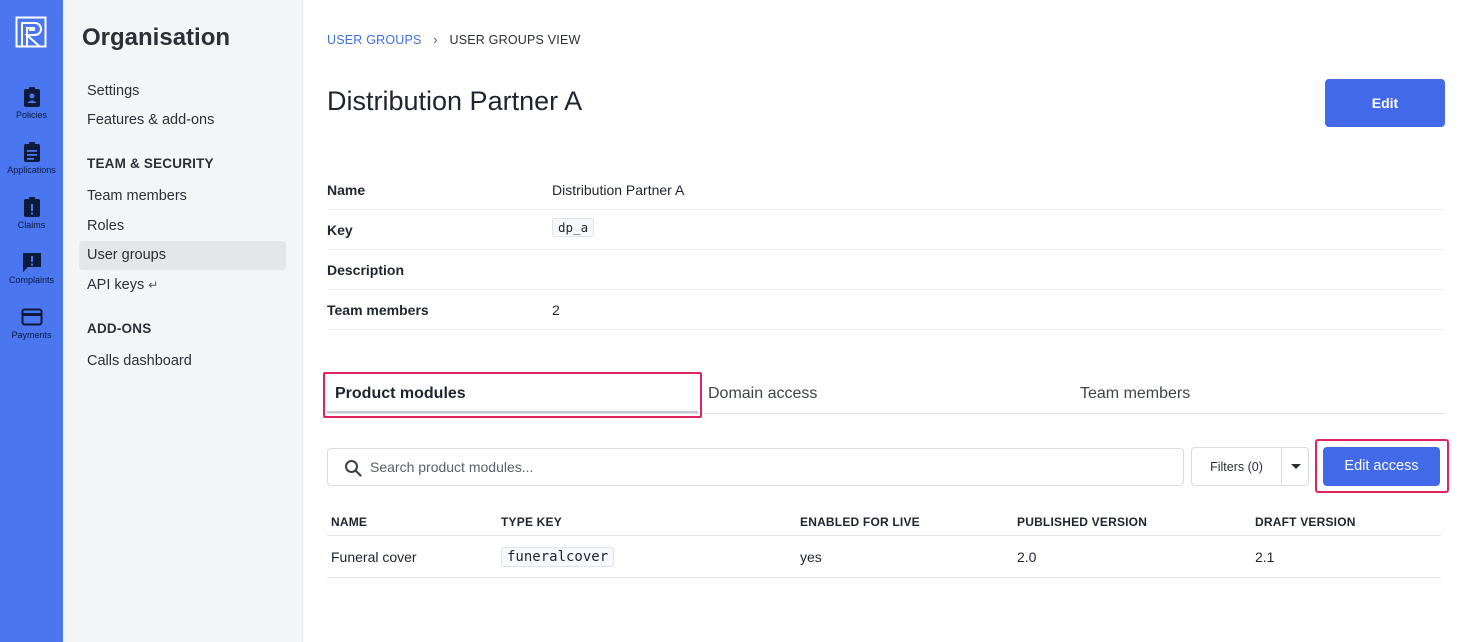 The image size is (1468, 642). Describe the element at coordinates (558, 557) in the screenshot. I see `cell-type-key: funeralcover` at that location.